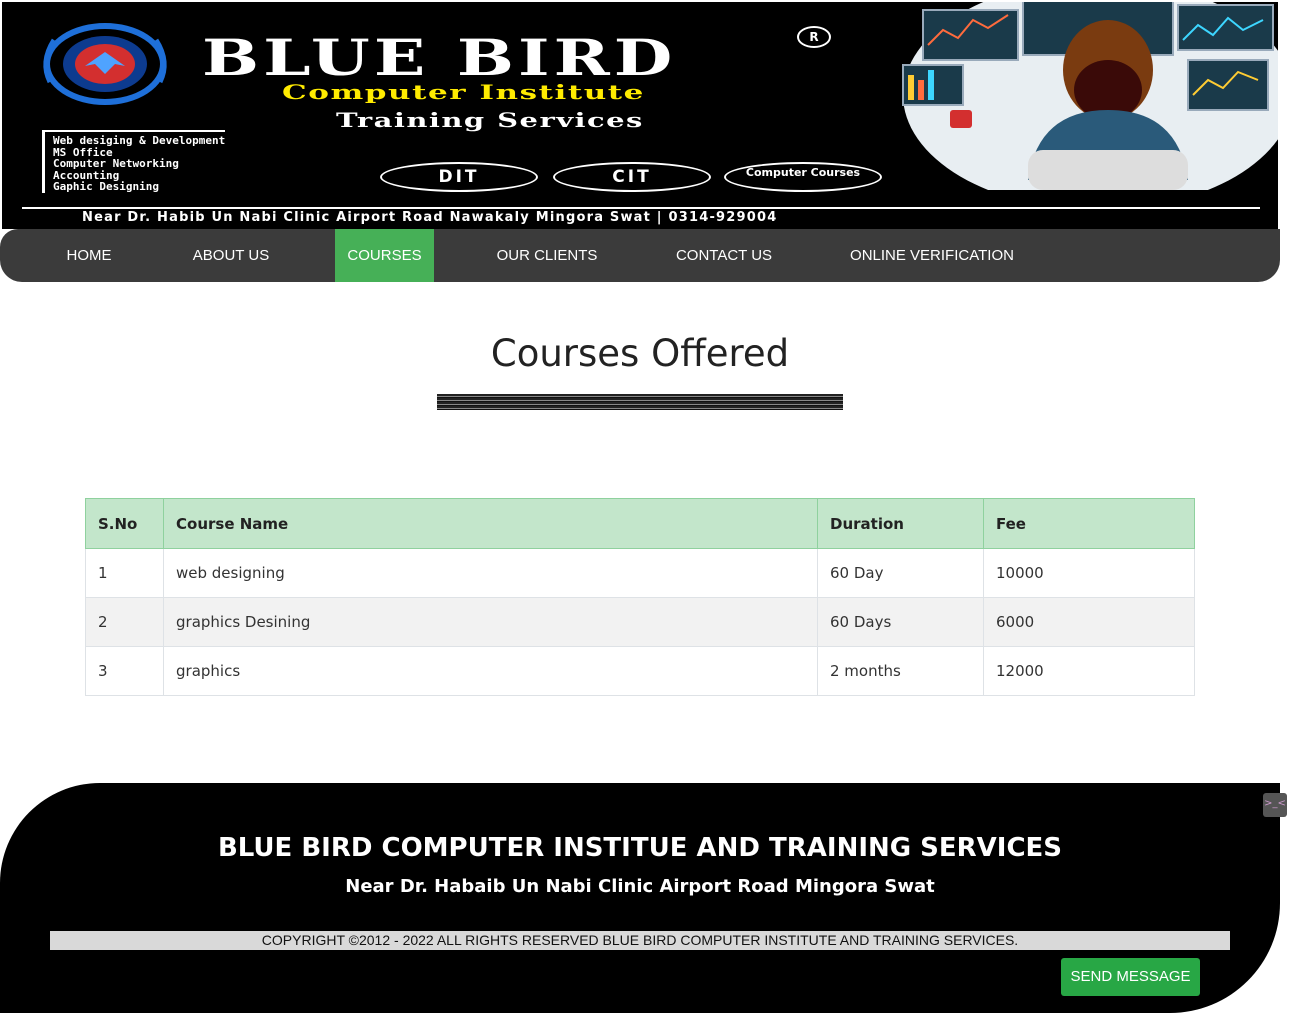 This screenshot has width=1295, height=1013. What do you see at coordinates (89, 255) in the screenshot?
I see `nav-item-home: HOME` at bounding box center [89, 255].